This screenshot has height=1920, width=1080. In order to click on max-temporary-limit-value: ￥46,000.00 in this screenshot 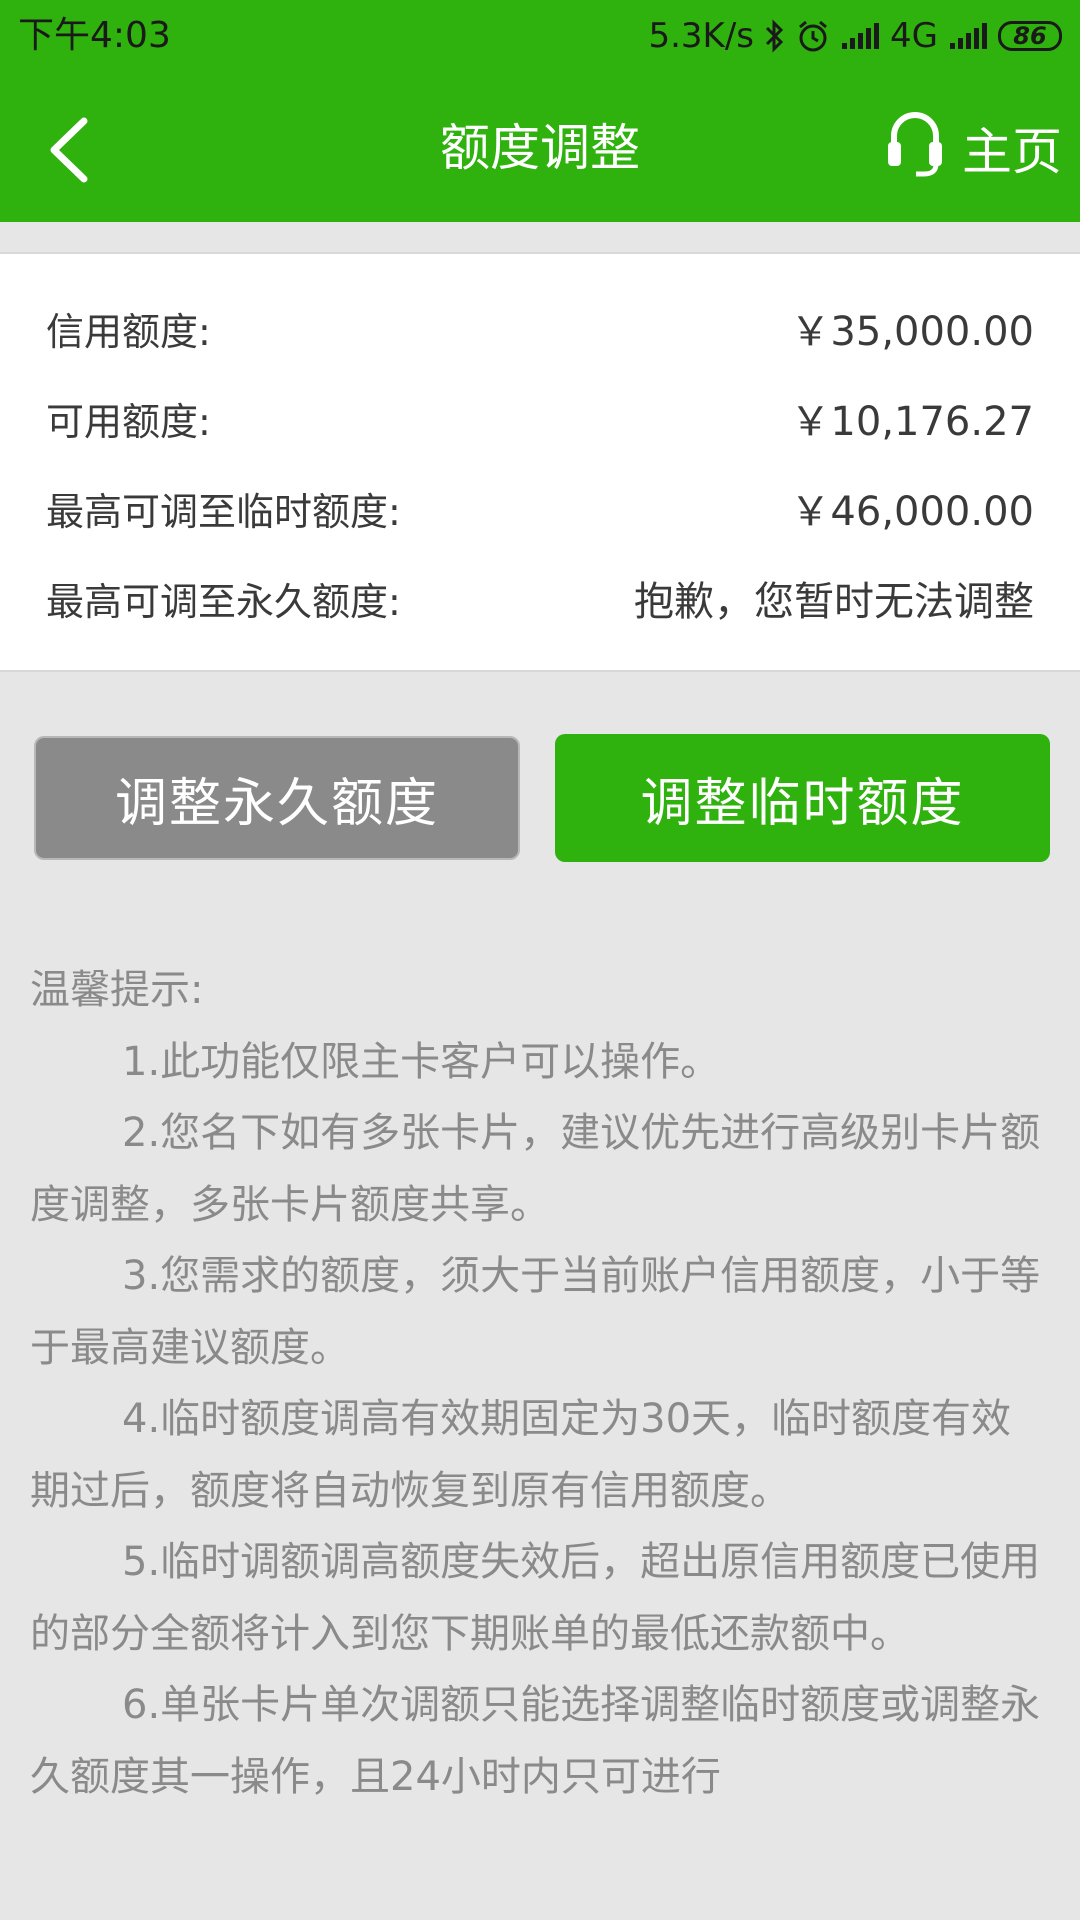, I will do `click(912, 512)`.